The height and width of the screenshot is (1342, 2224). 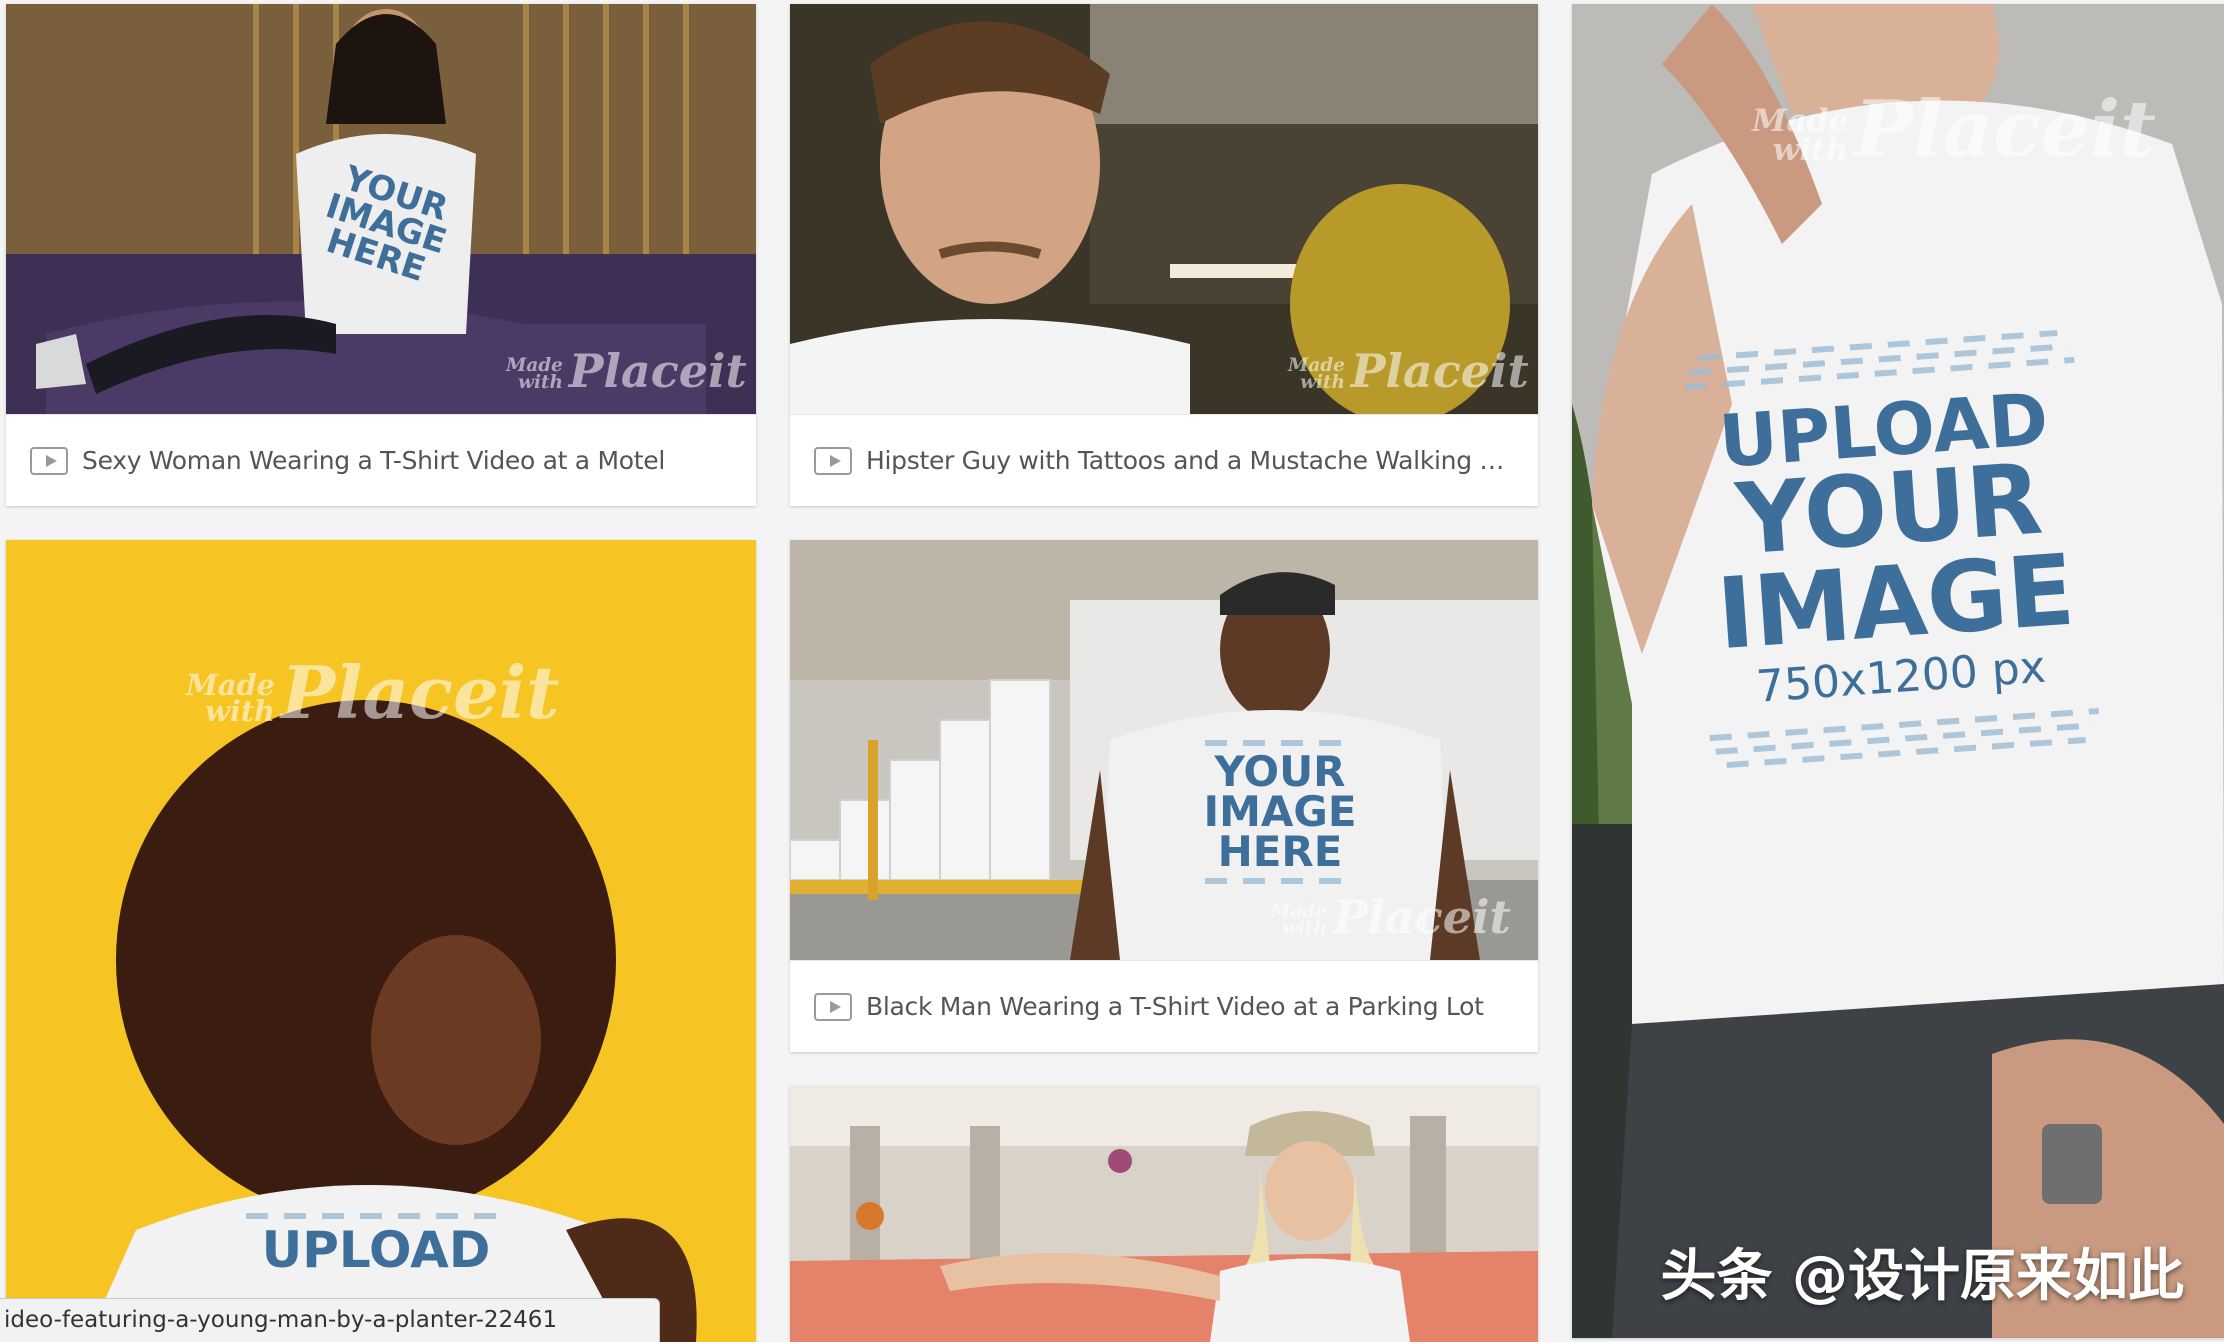 I want to click on thumbnail-hipster-guy: Made with Placeit, so click(x=1164, y=209).